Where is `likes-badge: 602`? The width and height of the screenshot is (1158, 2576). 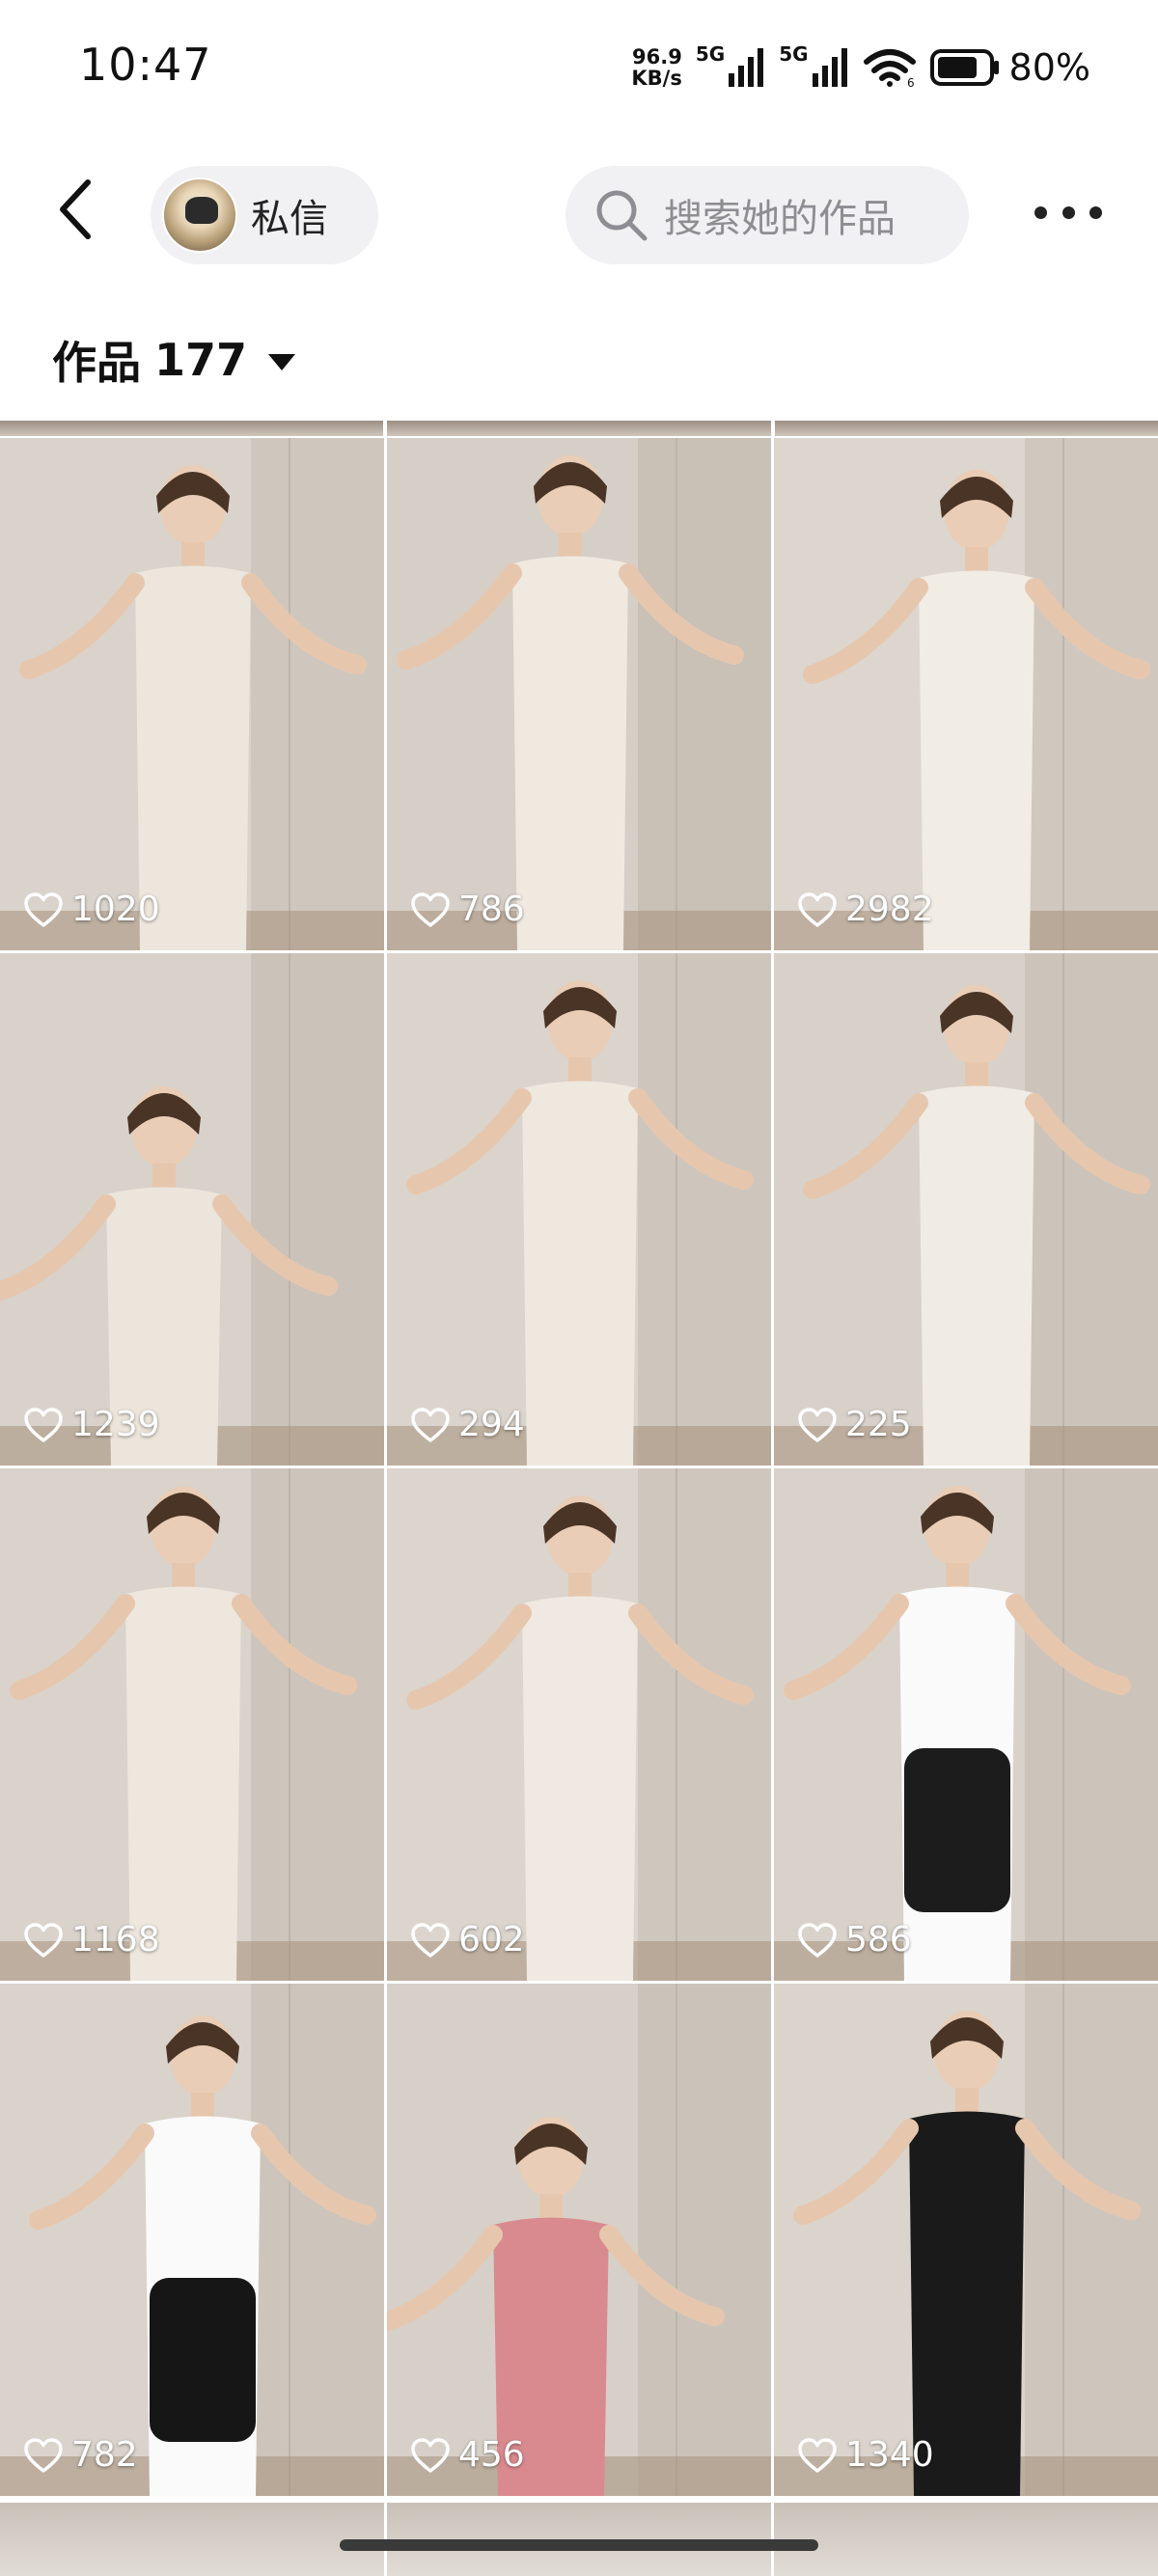
likes-badge: 602 is located at coordinates (467, 1940).